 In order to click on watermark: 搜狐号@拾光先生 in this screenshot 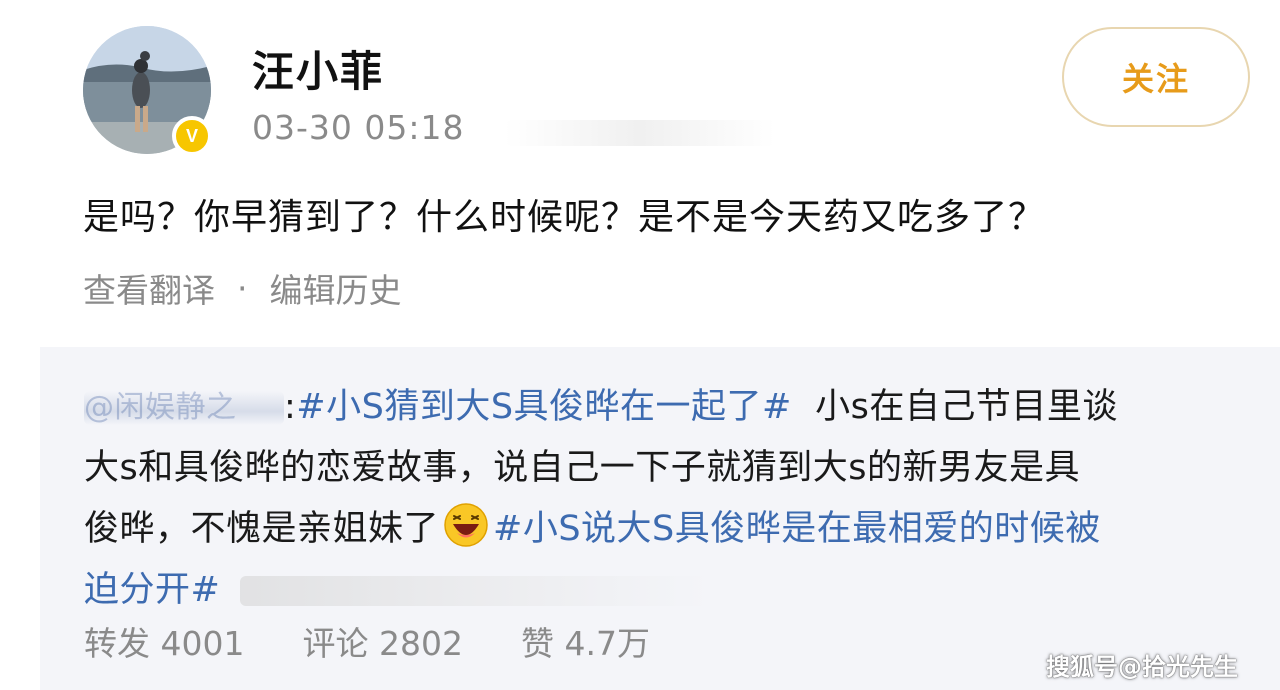, I will do `click(1142, 667)`.